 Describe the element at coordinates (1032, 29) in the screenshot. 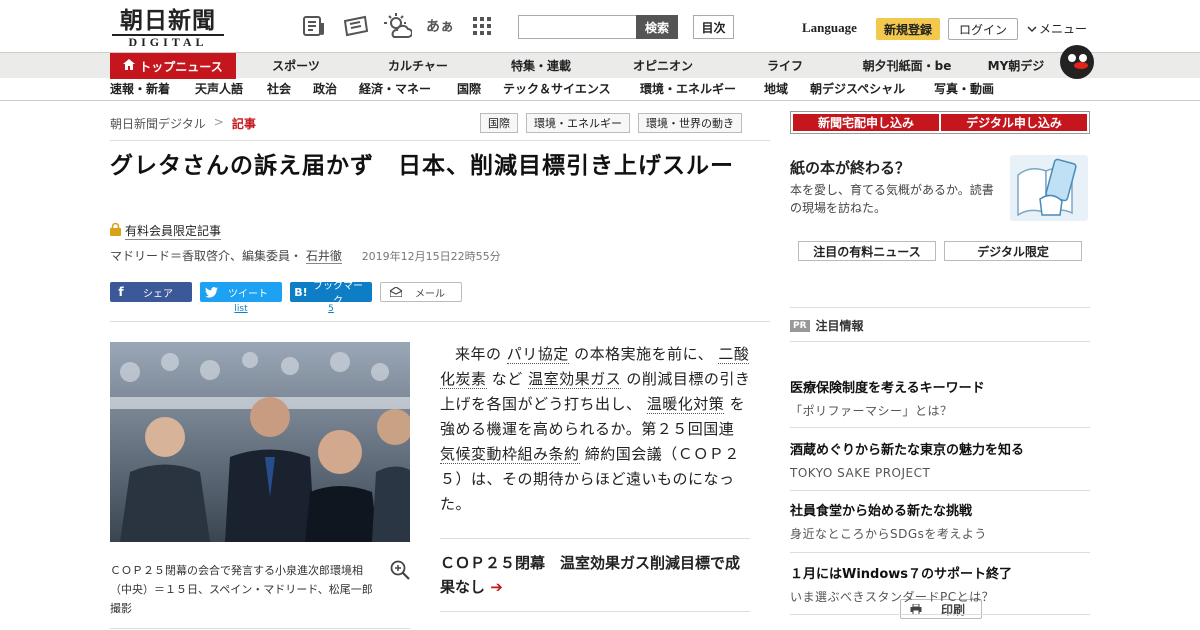

I see `chevron-down-icon` at that location.